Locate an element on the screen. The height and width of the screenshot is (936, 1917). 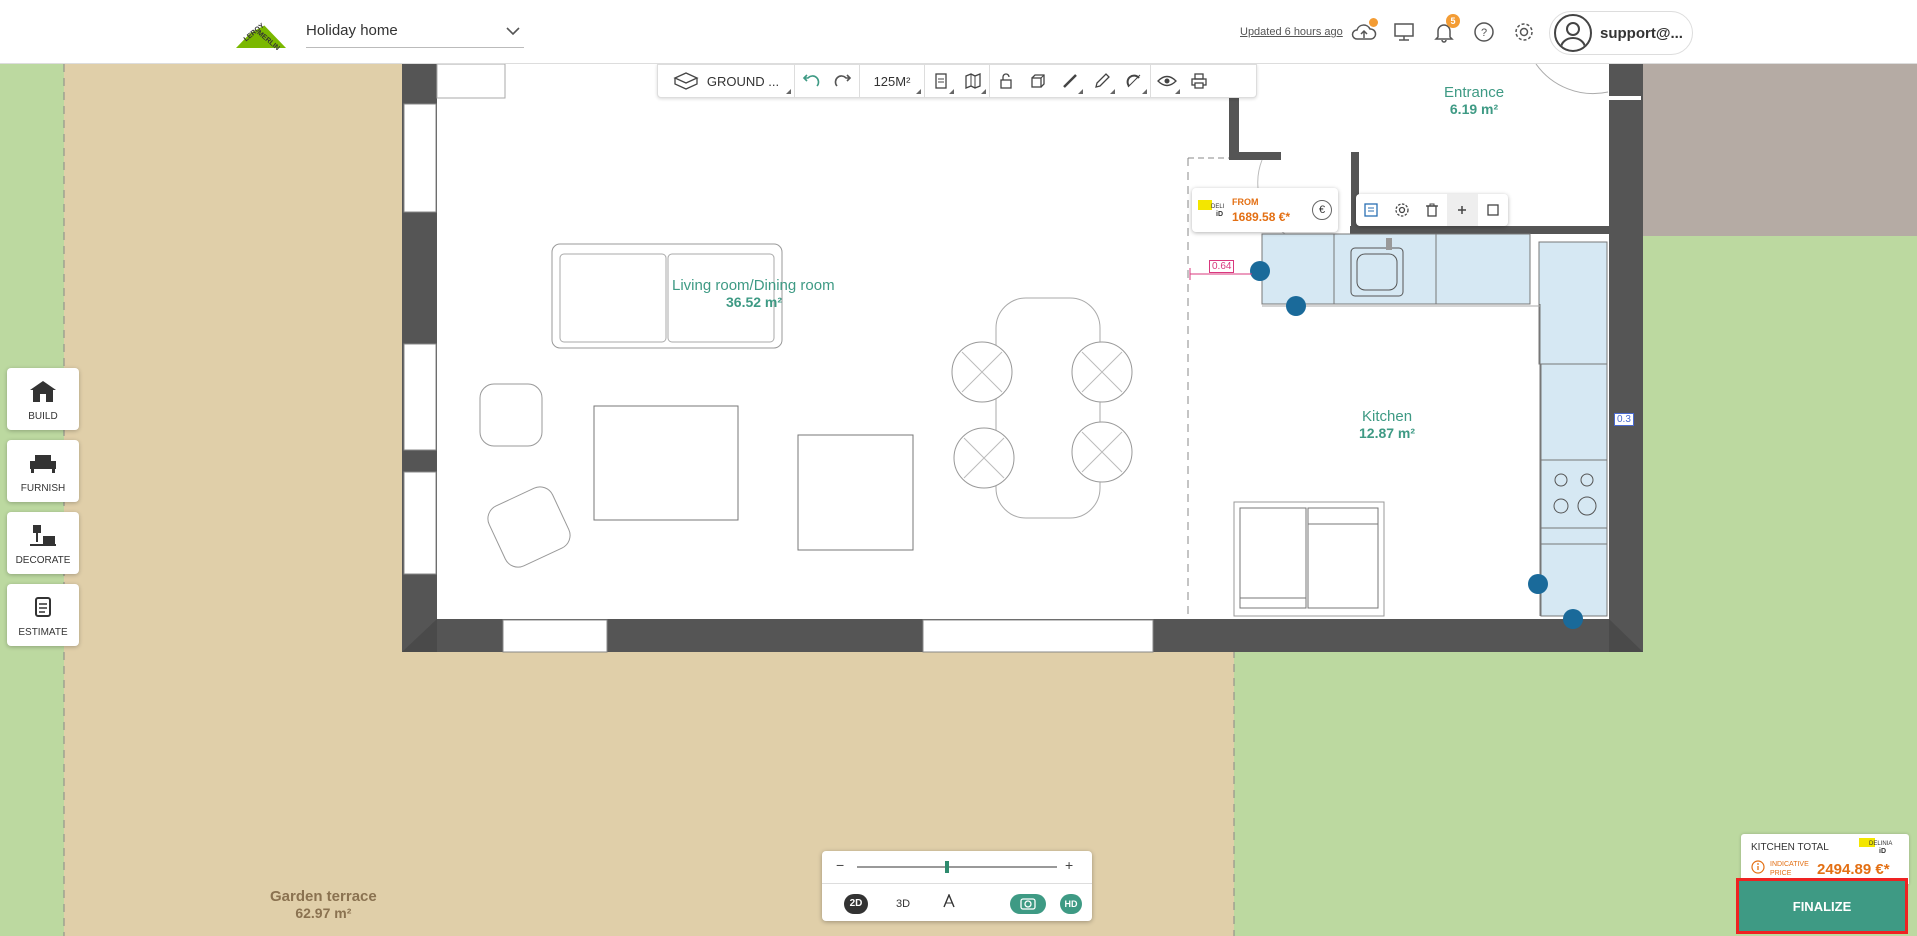
delinia-logo: DELINIAiD is located at coordinates (1875, 846).